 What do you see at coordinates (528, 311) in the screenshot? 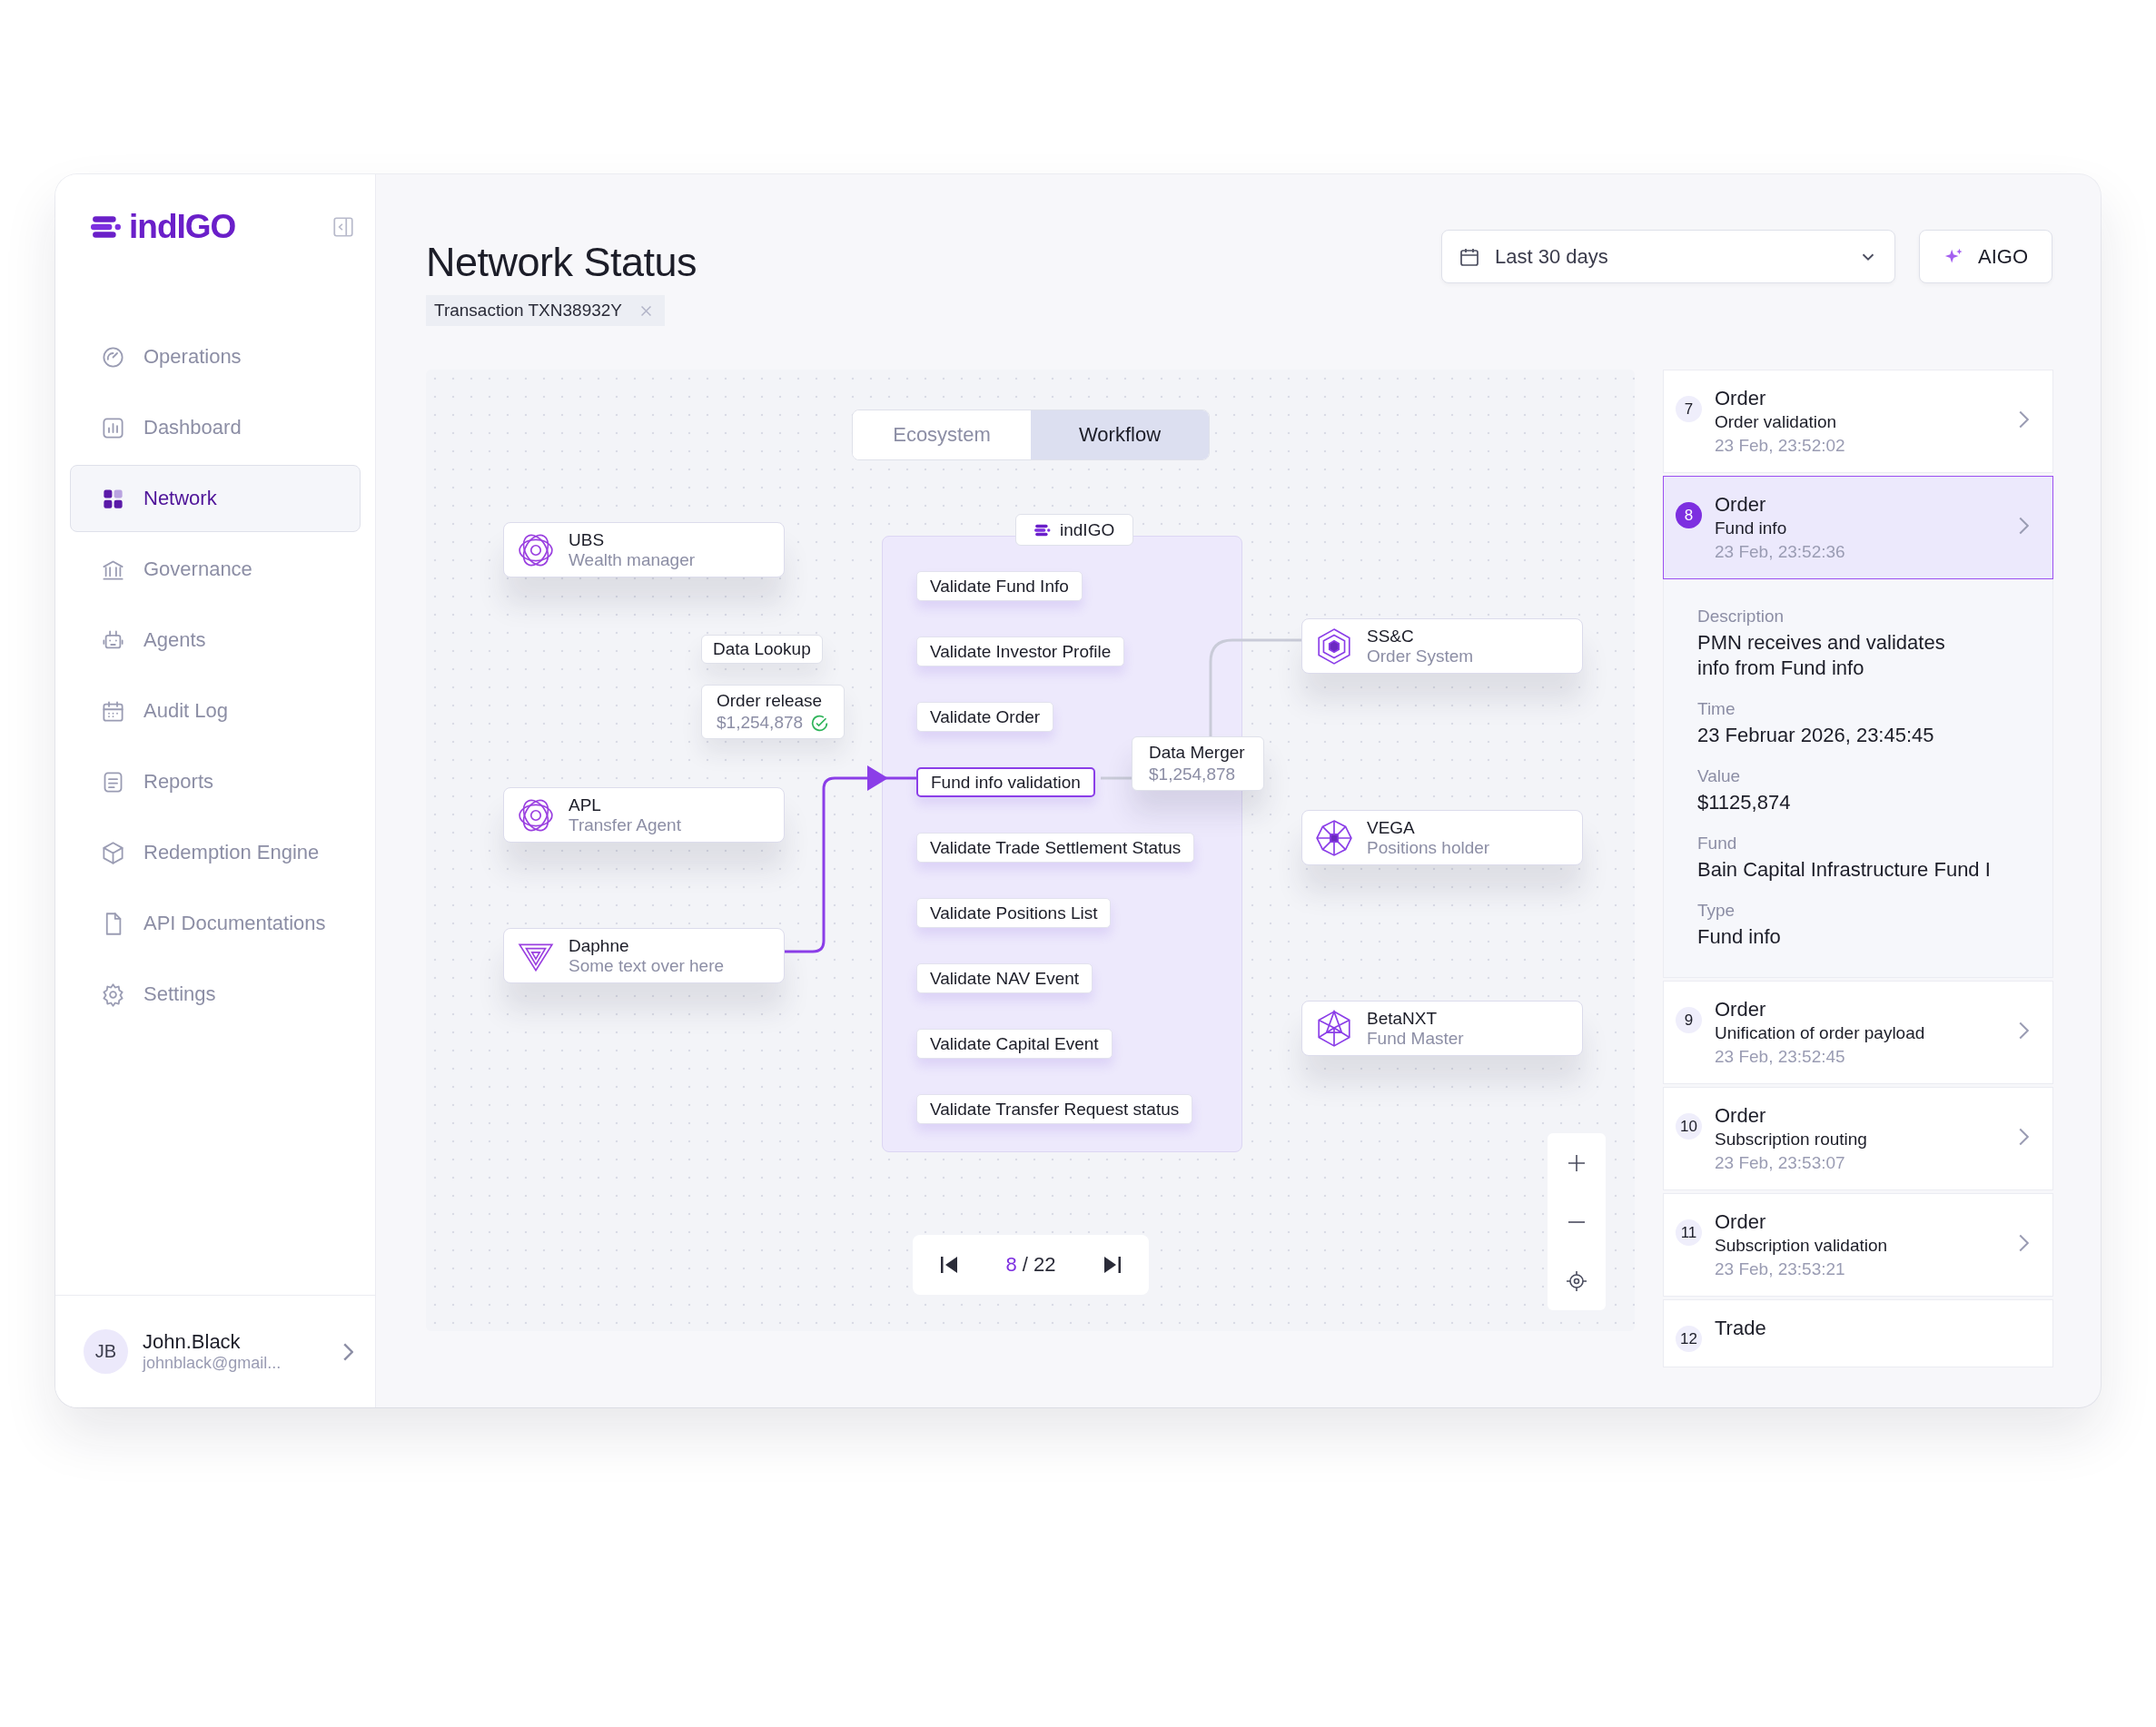
I see `filter-chip-label: Transaction TXN38932Y` at bounding box center [528, 311].